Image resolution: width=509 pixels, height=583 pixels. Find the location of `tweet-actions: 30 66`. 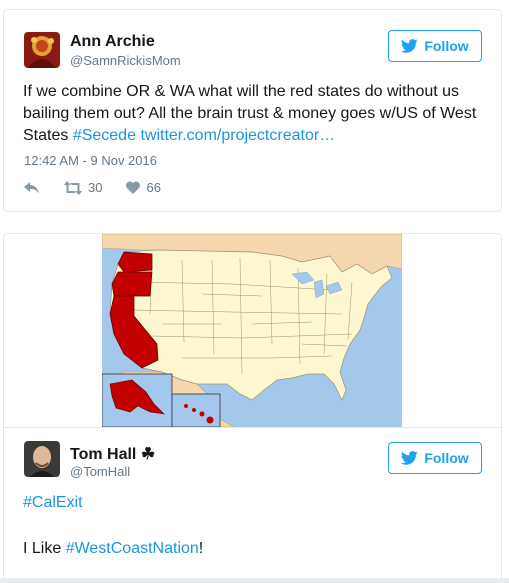

tweet-actions: 30 66 is located at coordinates (104, 187).